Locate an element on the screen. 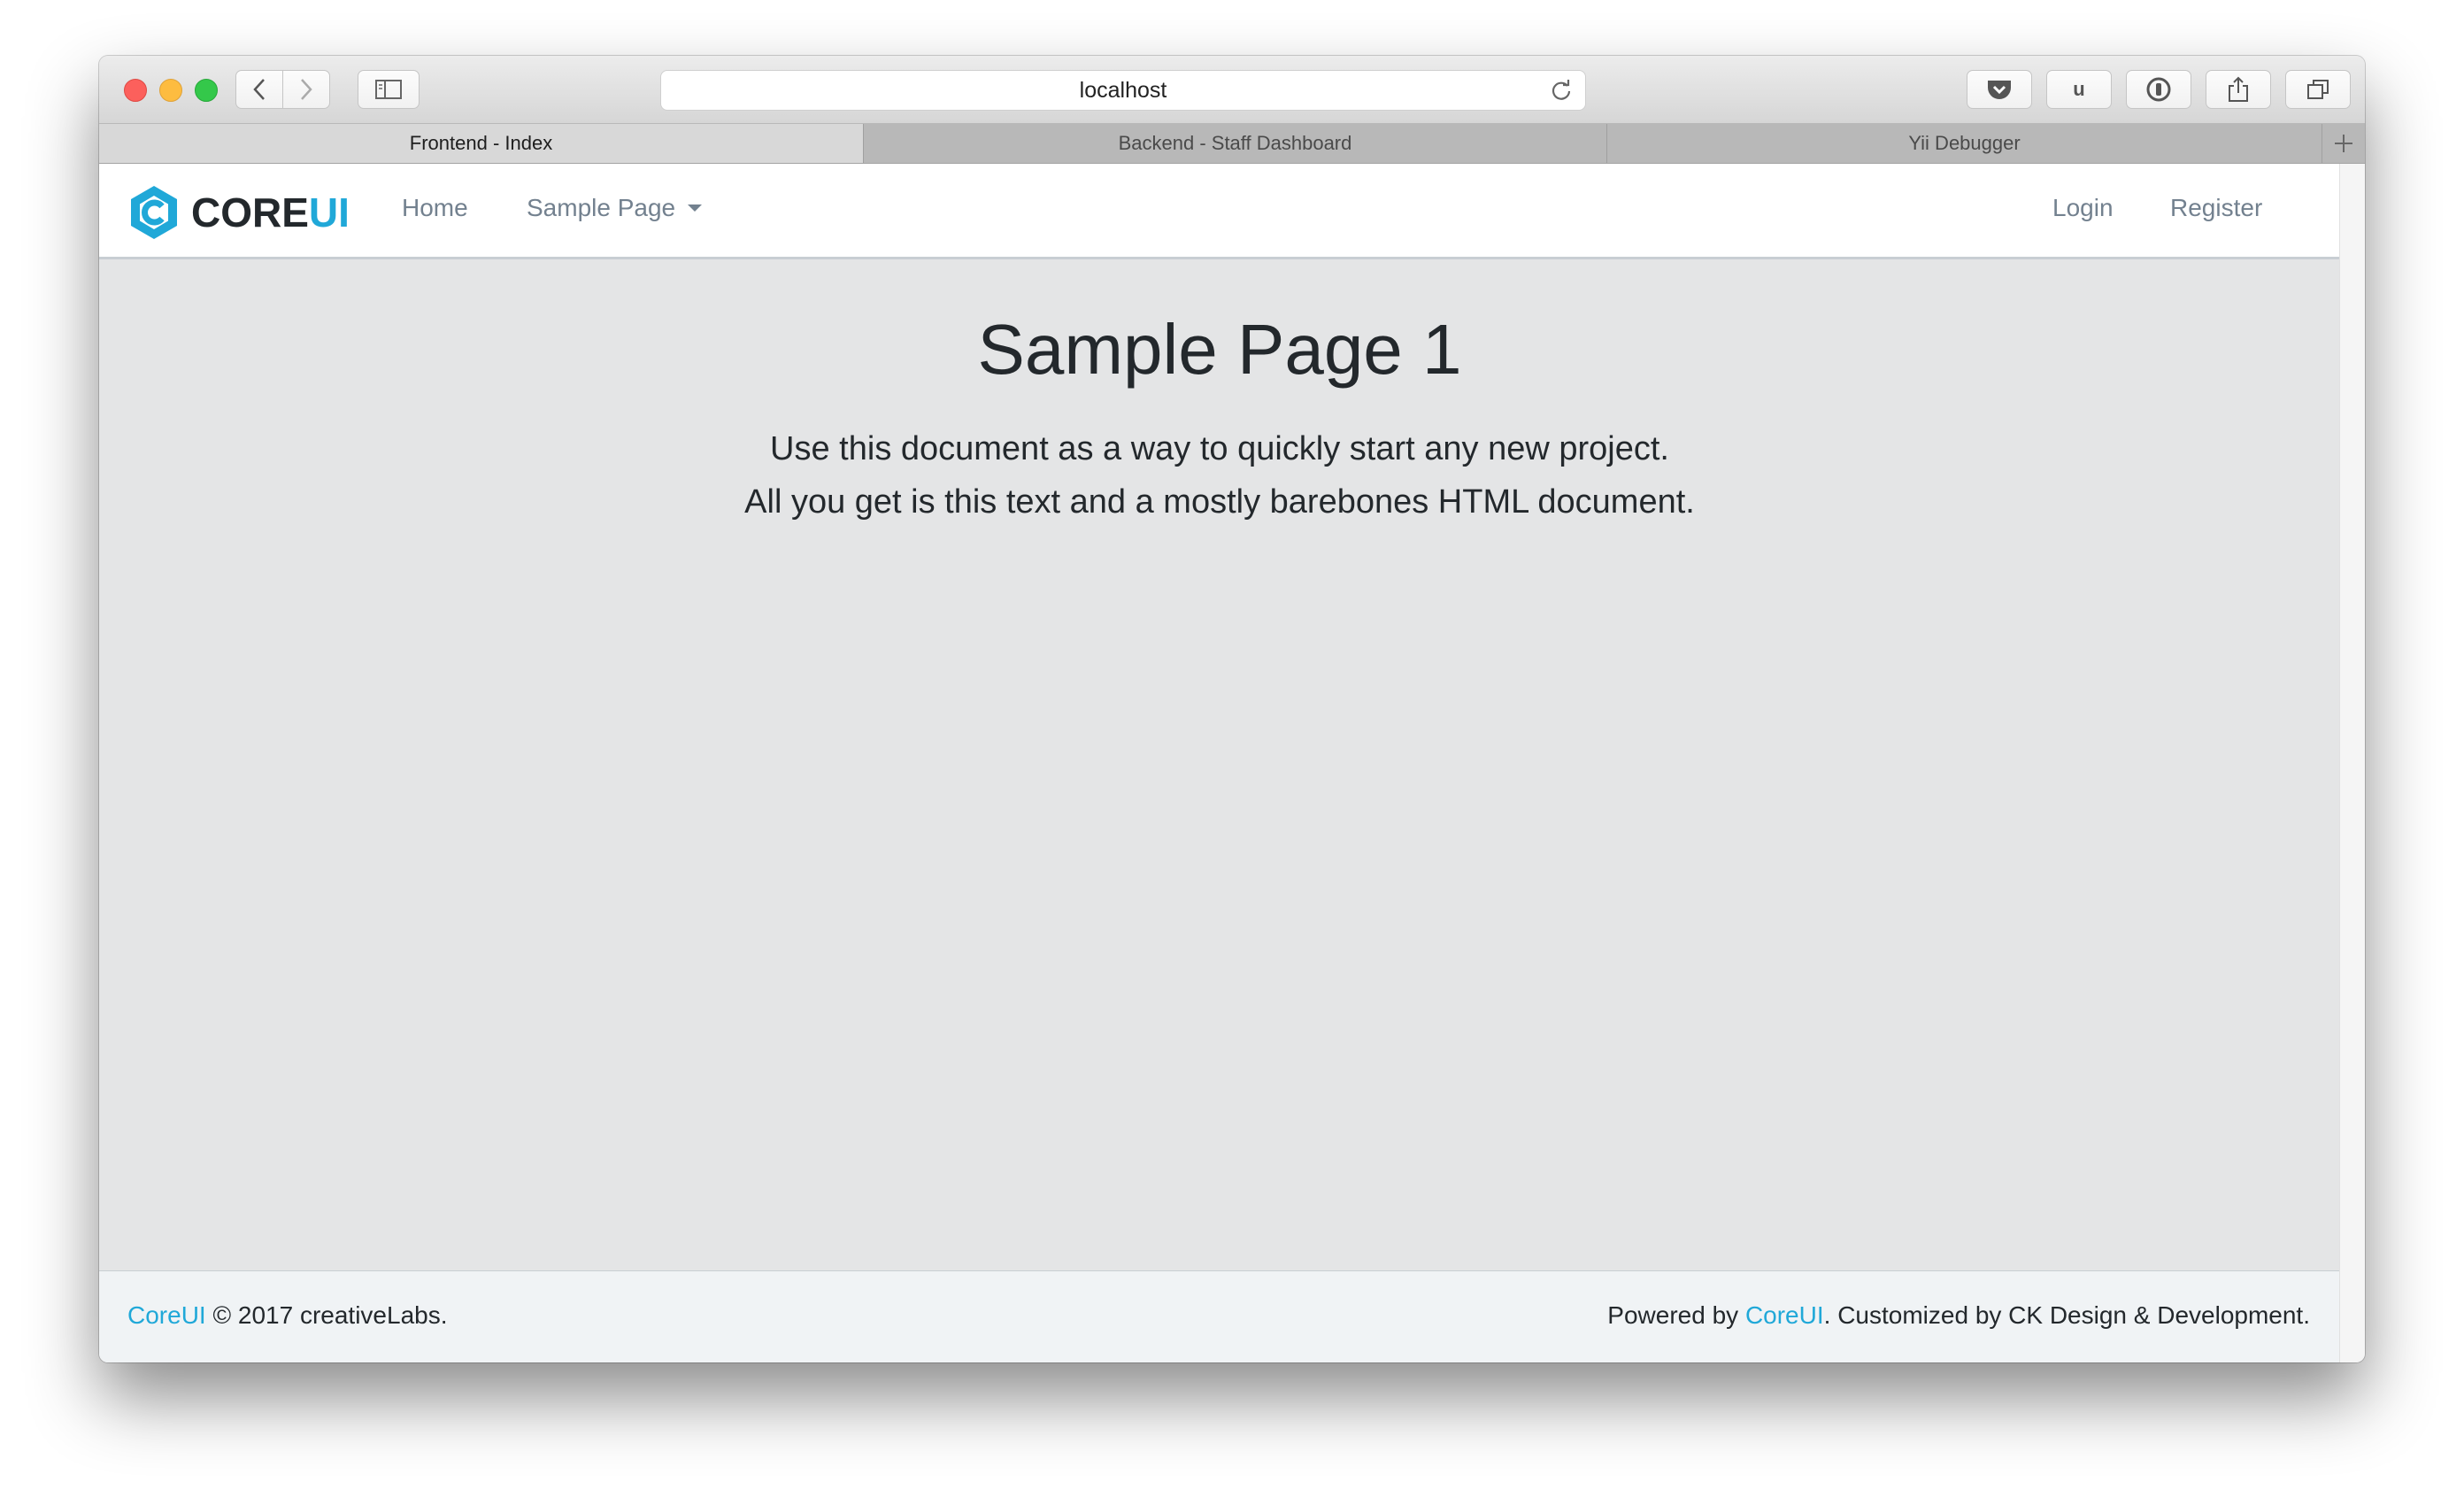  tab-backend-staff-dashboard: Backend - Staff Dashboard is located at coordinates (1235, 143).